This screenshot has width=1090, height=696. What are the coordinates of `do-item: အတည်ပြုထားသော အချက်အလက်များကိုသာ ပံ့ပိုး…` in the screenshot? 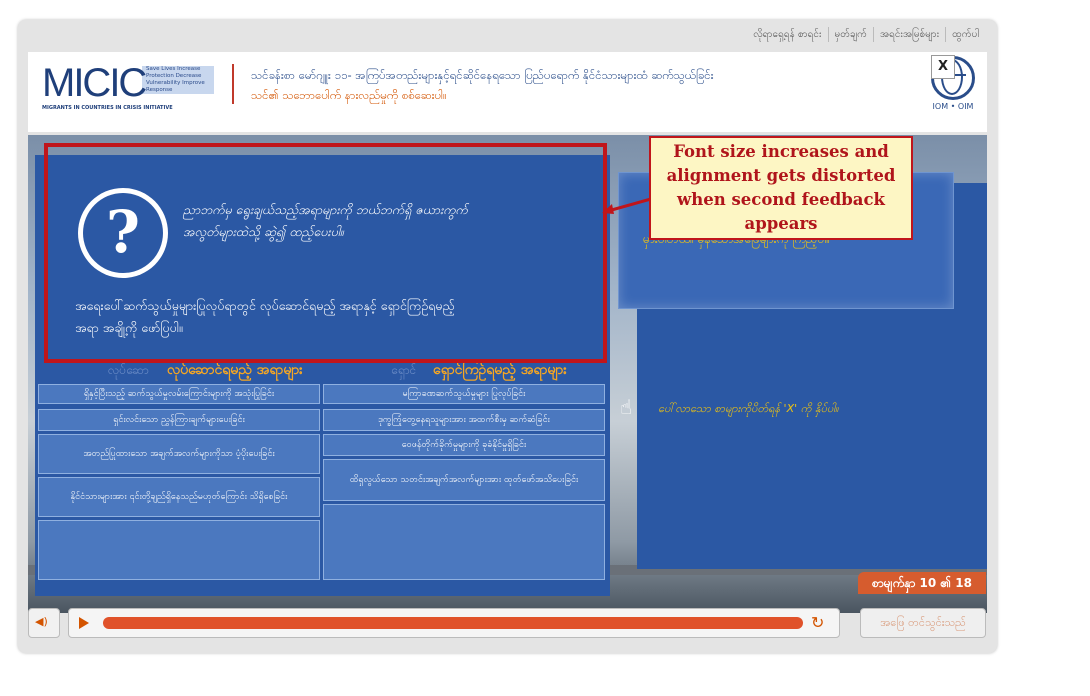 It's located at (179, 454).